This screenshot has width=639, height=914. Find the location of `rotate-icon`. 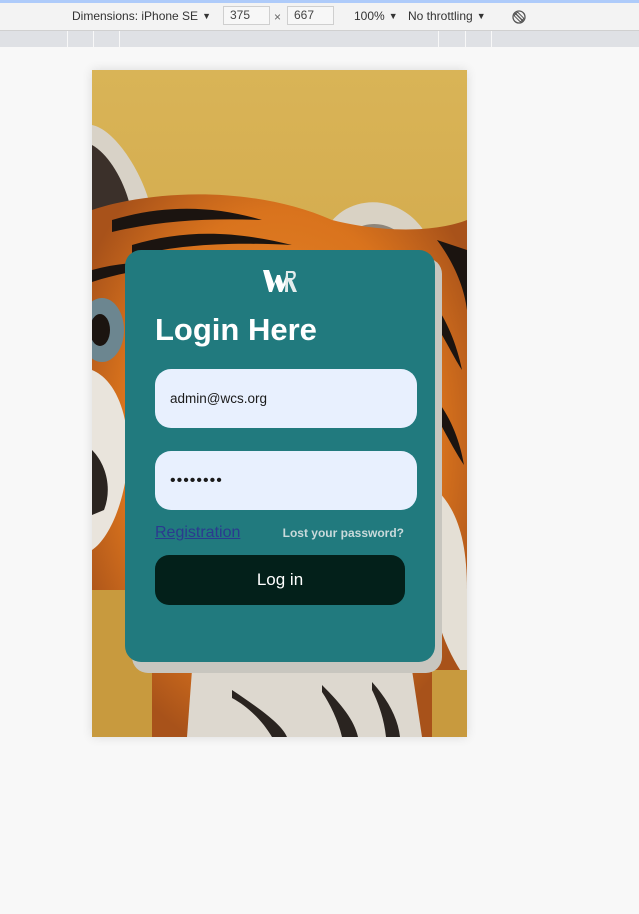

rotate-icon is located at coordinates (519, 17).